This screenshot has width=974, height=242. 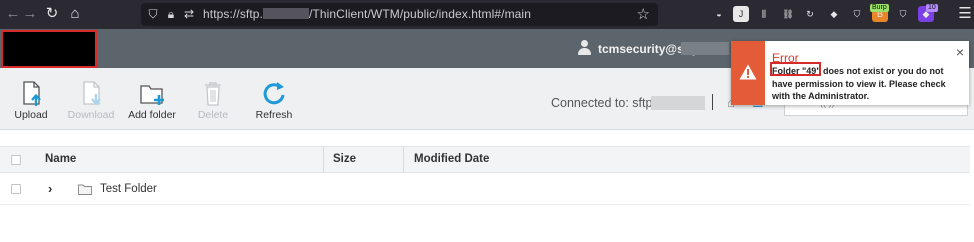 What do you see at coordinates (643, 14) in the screenshot?
I see `bookmark-star-icon: ☆` at bounding box center [643, 14].